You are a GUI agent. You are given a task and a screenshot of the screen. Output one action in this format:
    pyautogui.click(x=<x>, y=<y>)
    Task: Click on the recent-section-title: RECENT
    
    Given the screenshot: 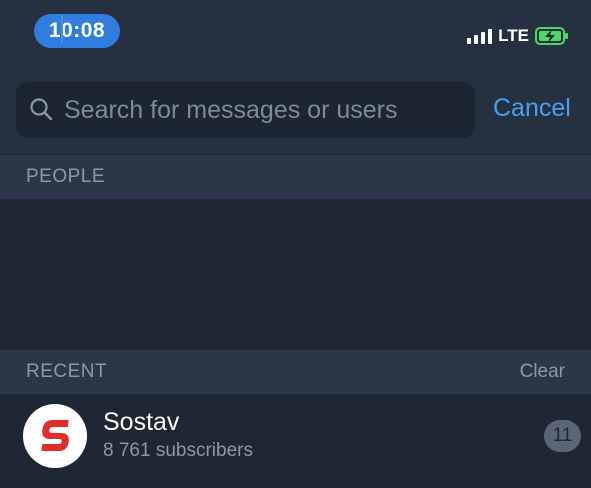 What is the action you would take?
    pyautogui.click(x=67, y=371)
    